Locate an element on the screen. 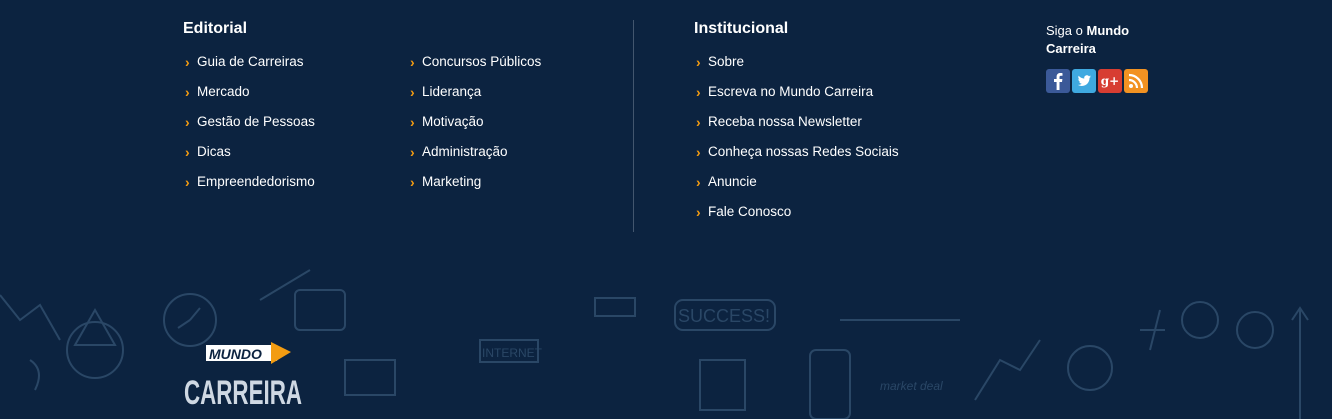 The image size is (1332, 419). twitter-icon is located at coordinates (1084, 81).